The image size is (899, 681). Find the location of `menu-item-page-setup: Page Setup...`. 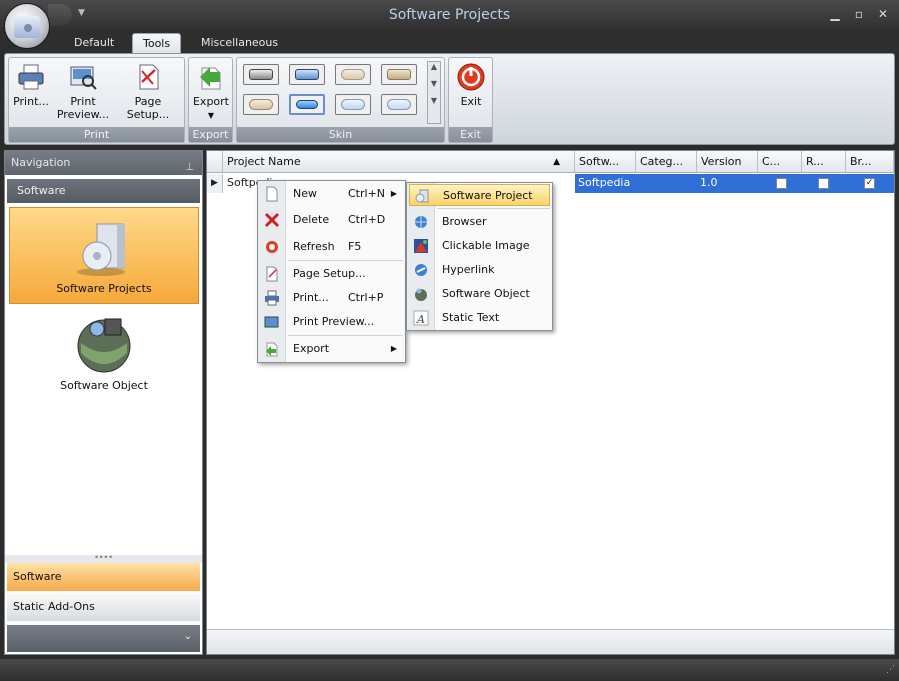

menu-item-page-setup: Page Setup... is located at coordinates (331, 274).